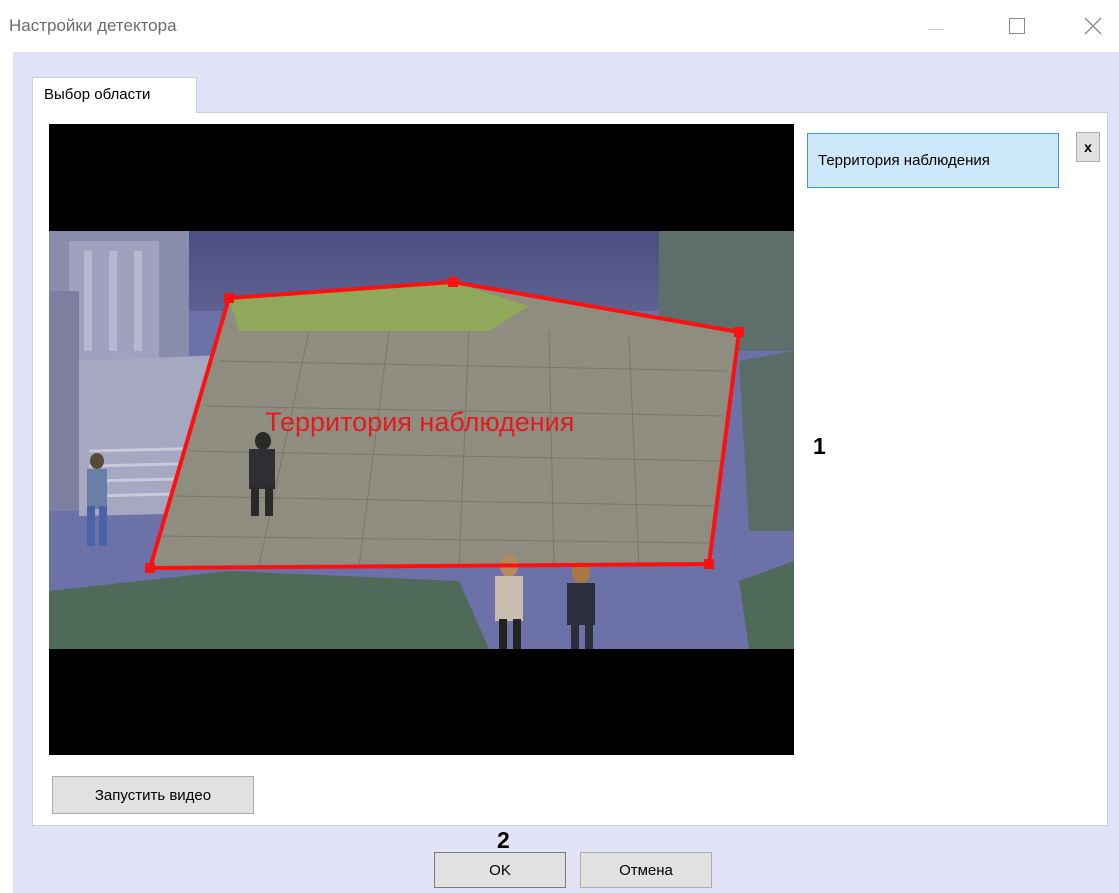 Image resolution: width=1119 pixels, height=893 pixels. What do you see at coordinates (819, 446) in the screenshot?
I see `callout-number-1: 1` at bounding box center [819, 446].